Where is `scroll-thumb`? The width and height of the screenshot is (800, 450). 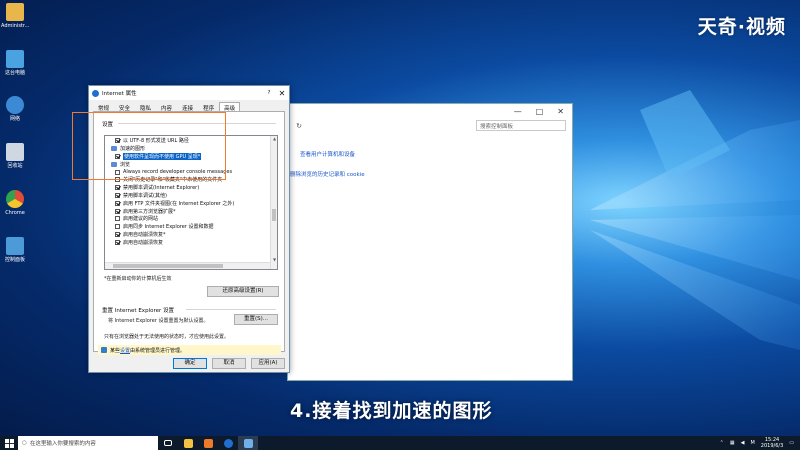
scroll-thumb is located at coordinates (274, 215).